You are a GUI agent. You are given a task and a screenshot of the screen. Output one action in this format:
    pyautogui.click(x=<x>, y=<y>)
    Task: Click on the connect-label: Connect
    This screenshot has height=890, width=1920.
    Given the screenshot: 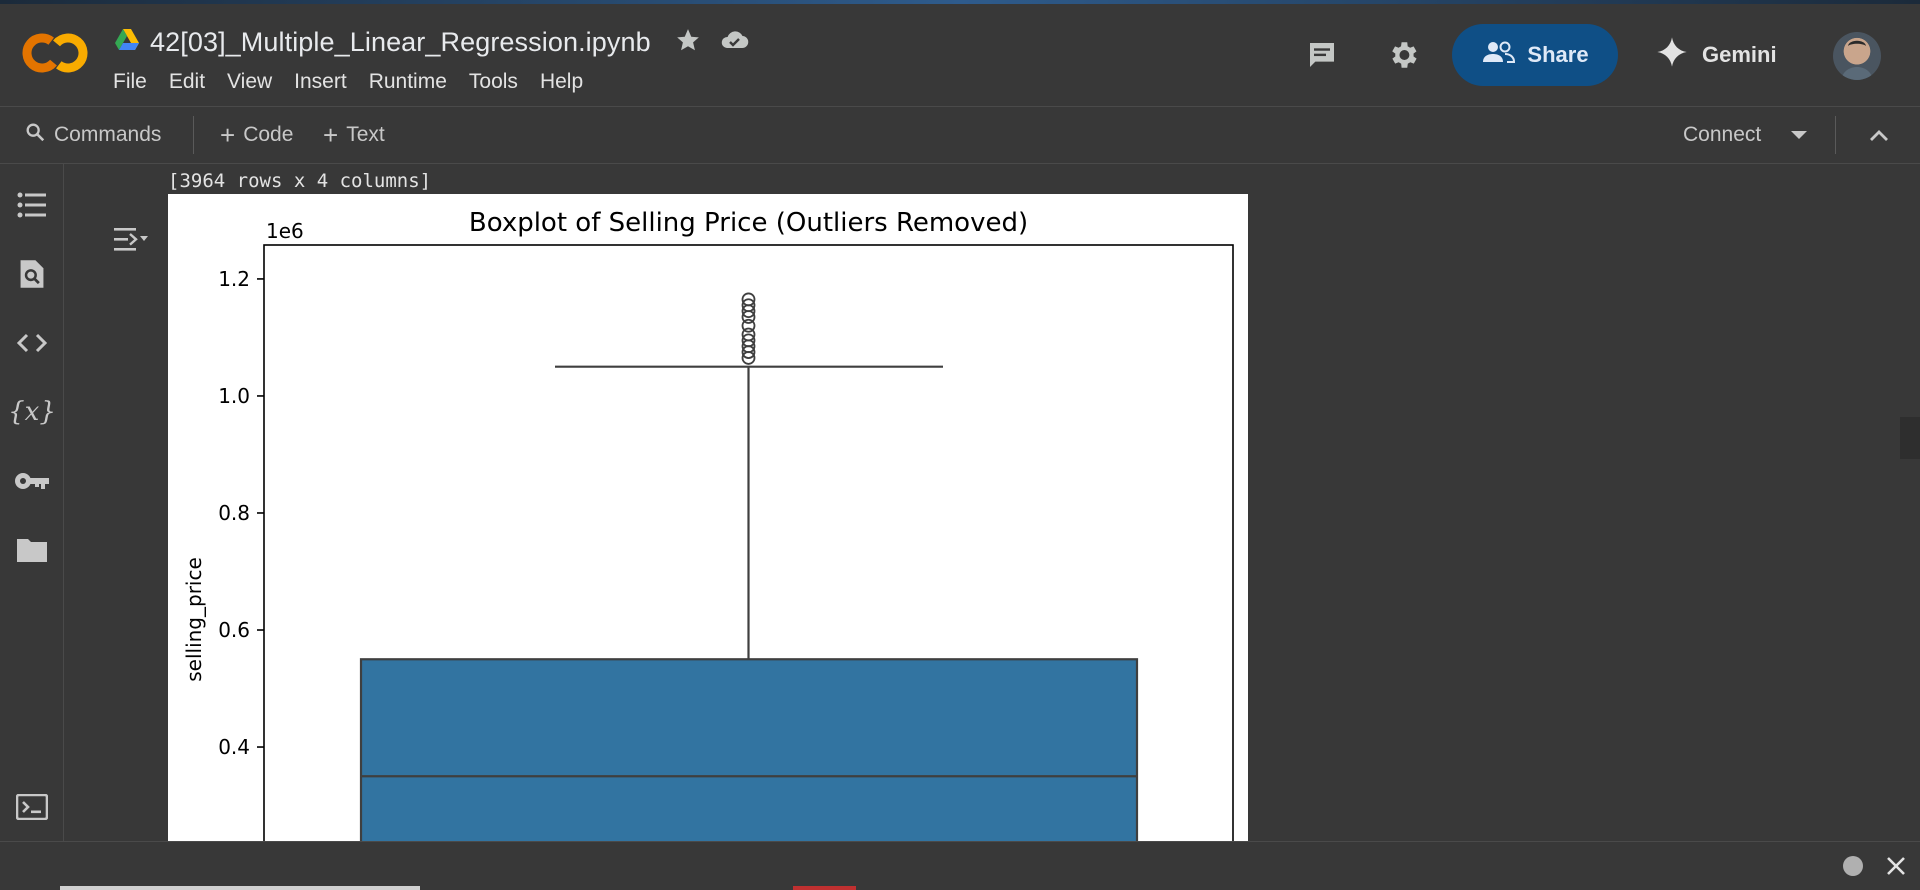 What is the action you would take?
    pyautogui.click(x=1722, y=134)
    